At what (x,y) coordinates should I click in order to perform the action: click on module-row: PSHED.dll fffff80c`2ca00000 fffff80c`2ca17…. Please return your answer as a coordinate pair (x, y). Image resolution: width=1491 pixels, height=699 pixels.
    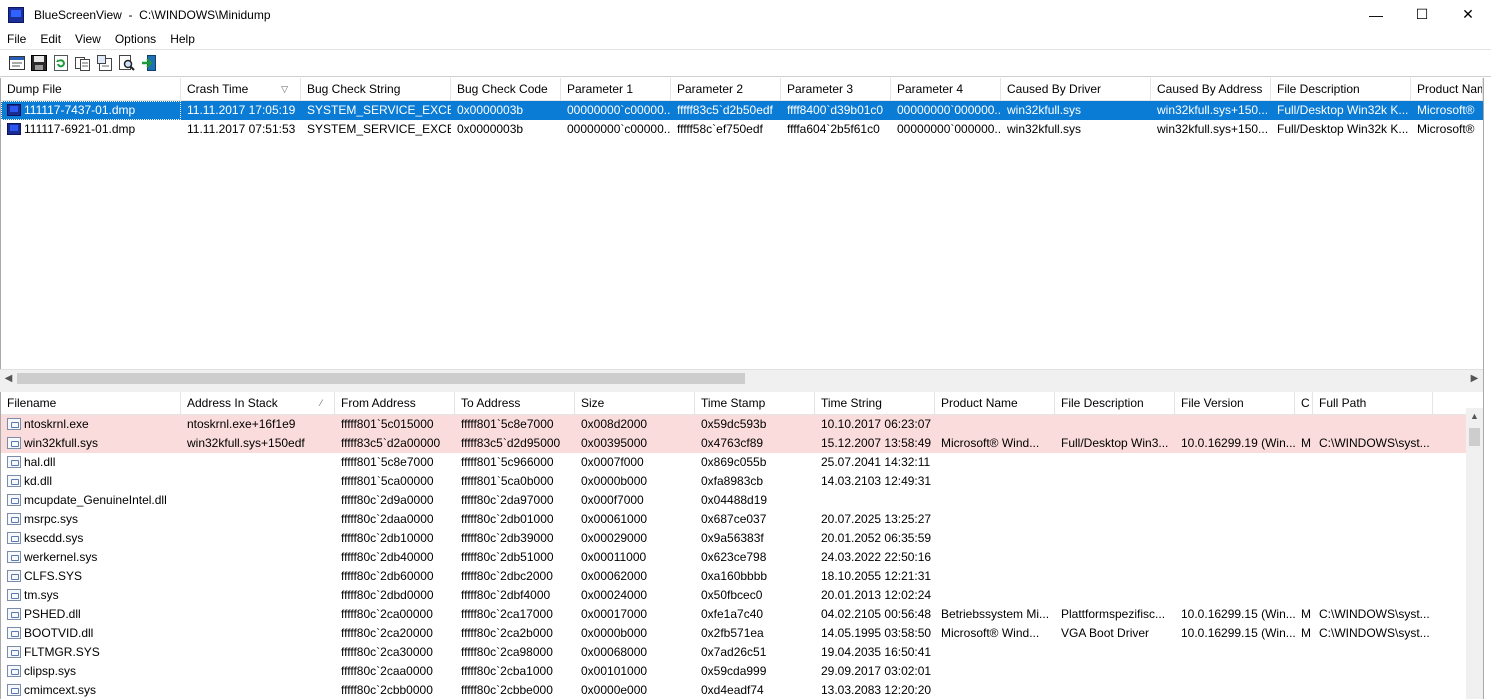
    Looking at the image, I should click on (733, 614).